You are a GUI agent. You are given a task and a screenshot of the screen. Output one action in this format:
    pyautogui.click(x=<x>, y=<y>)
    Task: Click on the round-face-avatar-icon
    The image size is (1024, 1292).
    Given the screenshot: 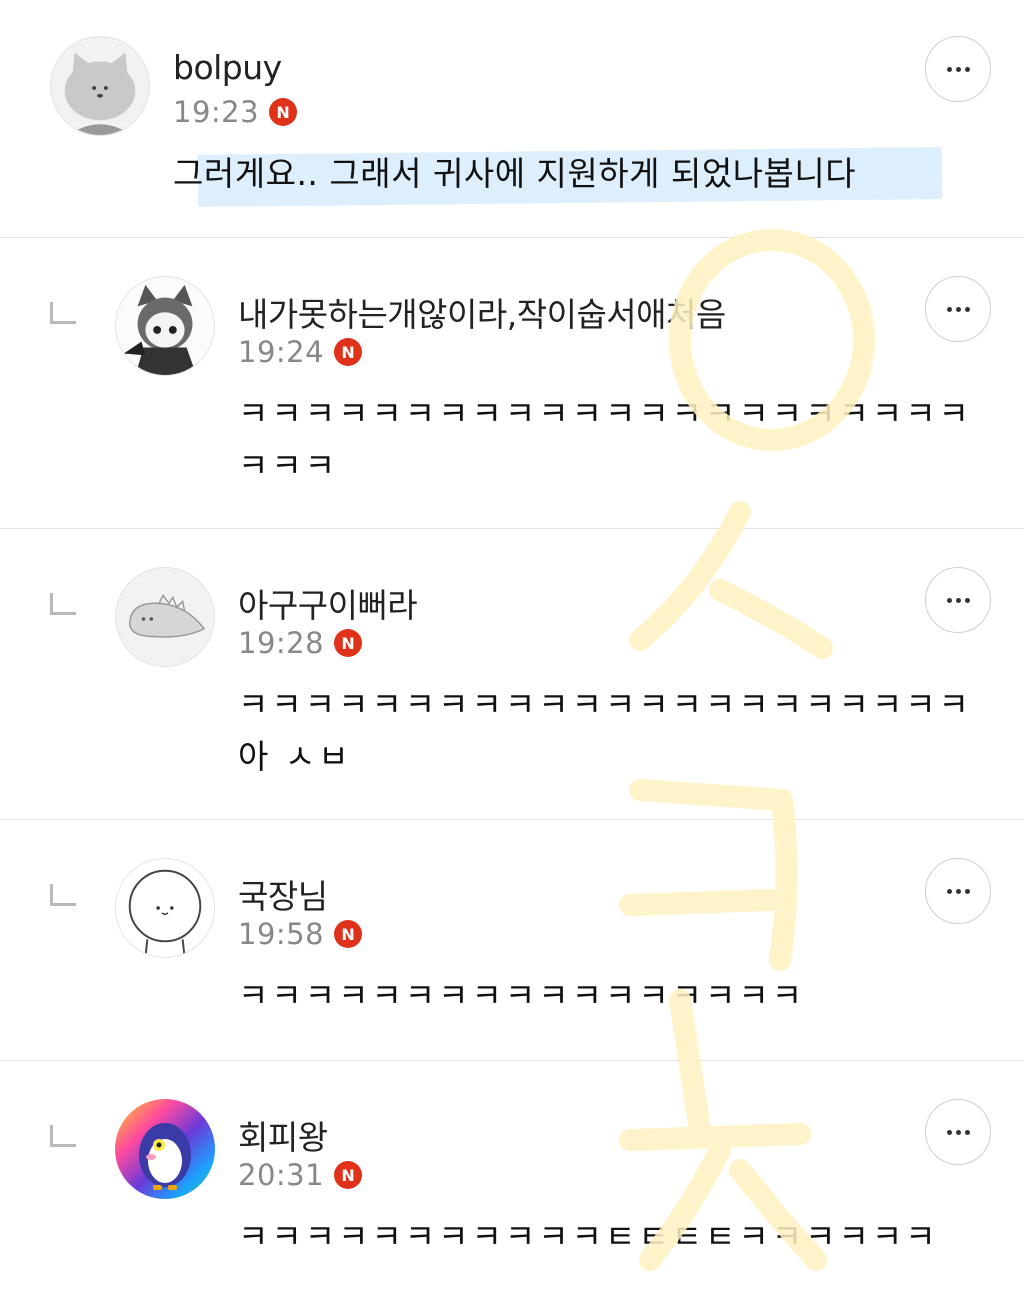 What is the action you would take?
    pyautogui.click(x=165, y=908)
    